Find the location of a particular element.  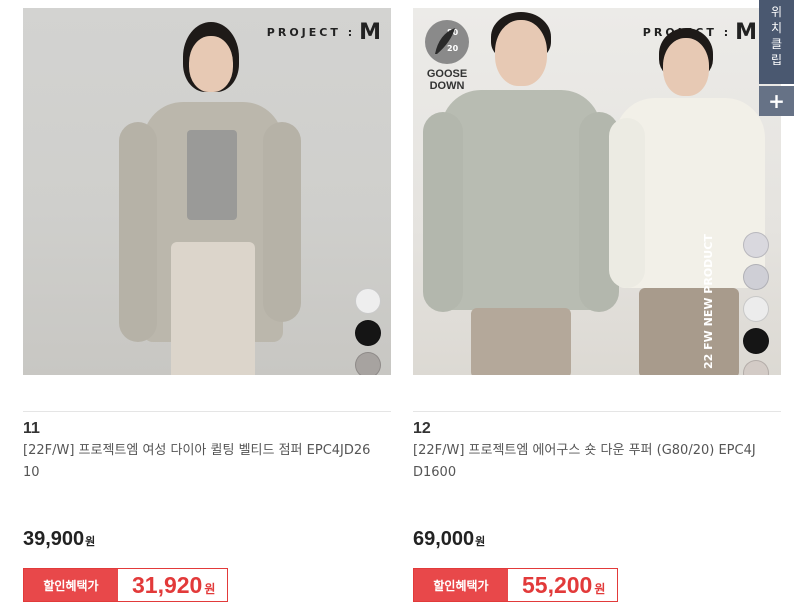

product-number: 12 is located at coordinates (422, 428).